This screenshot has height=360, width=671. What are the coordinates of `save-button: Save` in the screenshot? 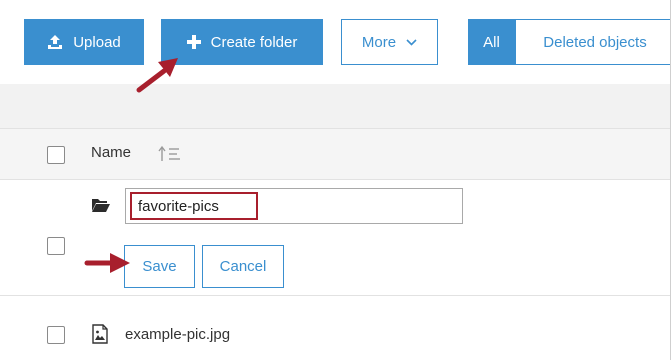 It's located at (159, 266).